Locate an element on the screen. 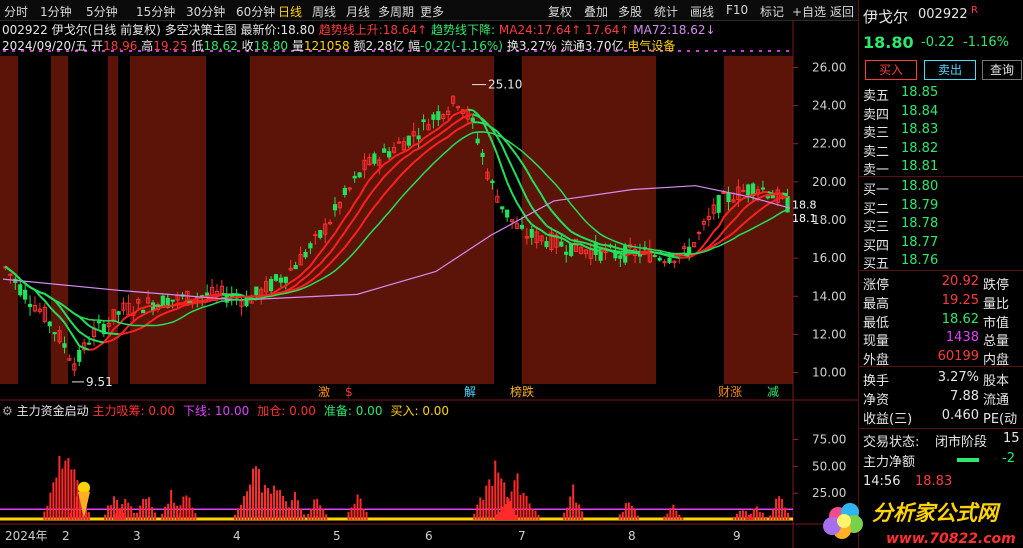  toolbar-item-18: +自选 is located at coordinates (809, 11).